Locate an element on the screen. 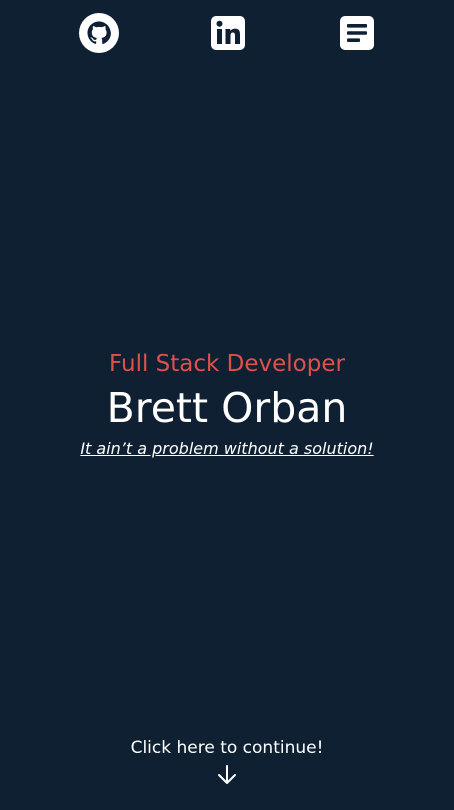 The width and height of the screenshot is (454, 810). linkedin-link is located at coordinates (228, 33).